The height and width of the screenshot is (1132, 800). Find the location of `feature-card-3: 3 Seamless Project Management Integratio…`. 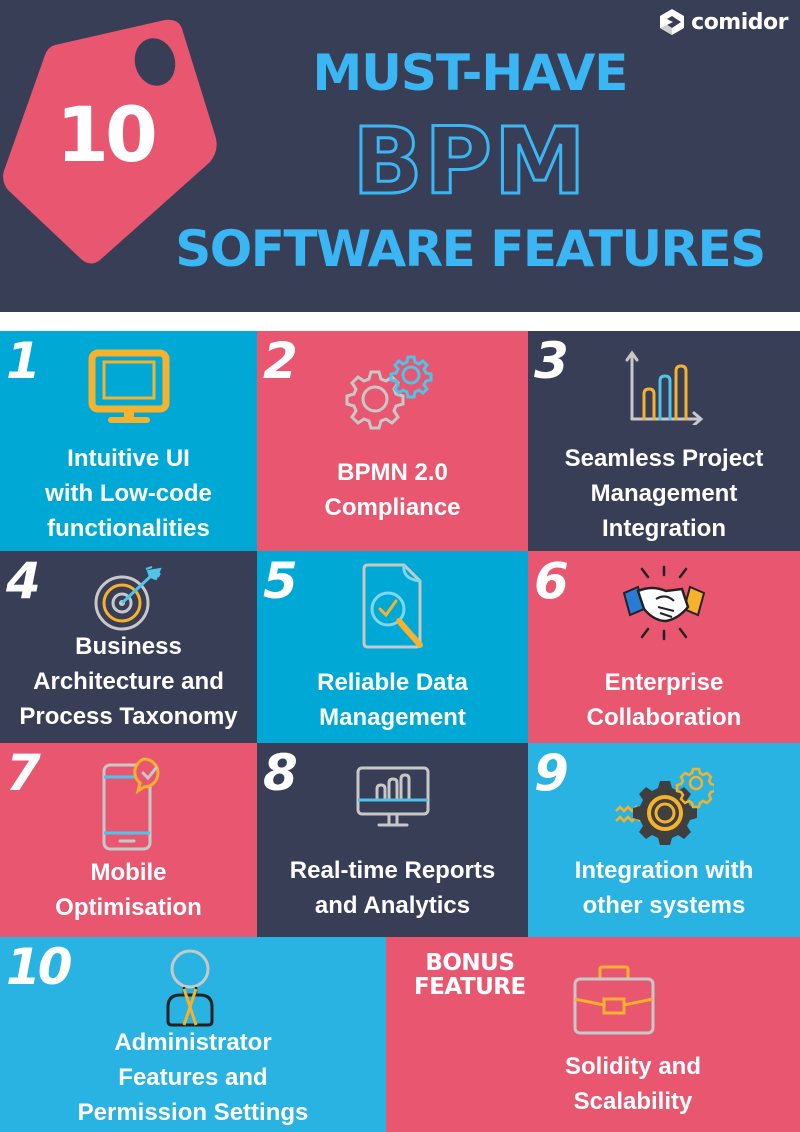

feature-card-3: 3 Seamless Project Management Integratio… is located at coordinates (664, 441).